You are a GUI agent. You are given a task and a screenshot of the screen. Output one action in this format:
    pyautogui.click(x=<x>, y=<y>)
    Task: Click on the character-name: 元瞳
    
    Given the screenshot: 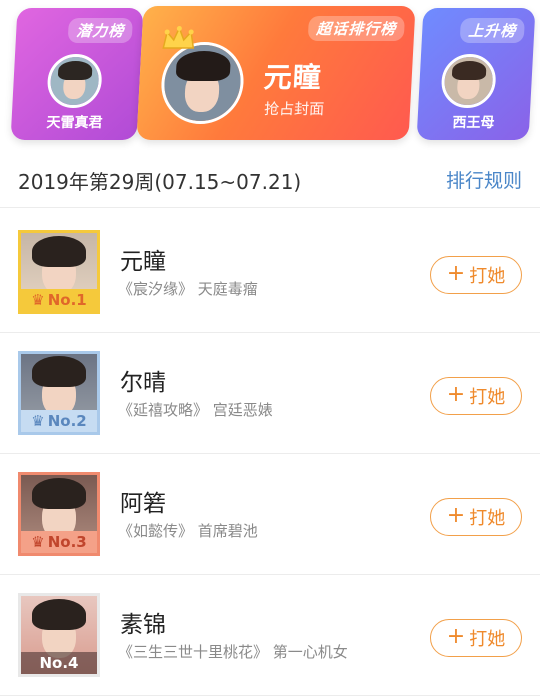 What is the action you would take?
    pyautogui.click(x=143, y=262)
    